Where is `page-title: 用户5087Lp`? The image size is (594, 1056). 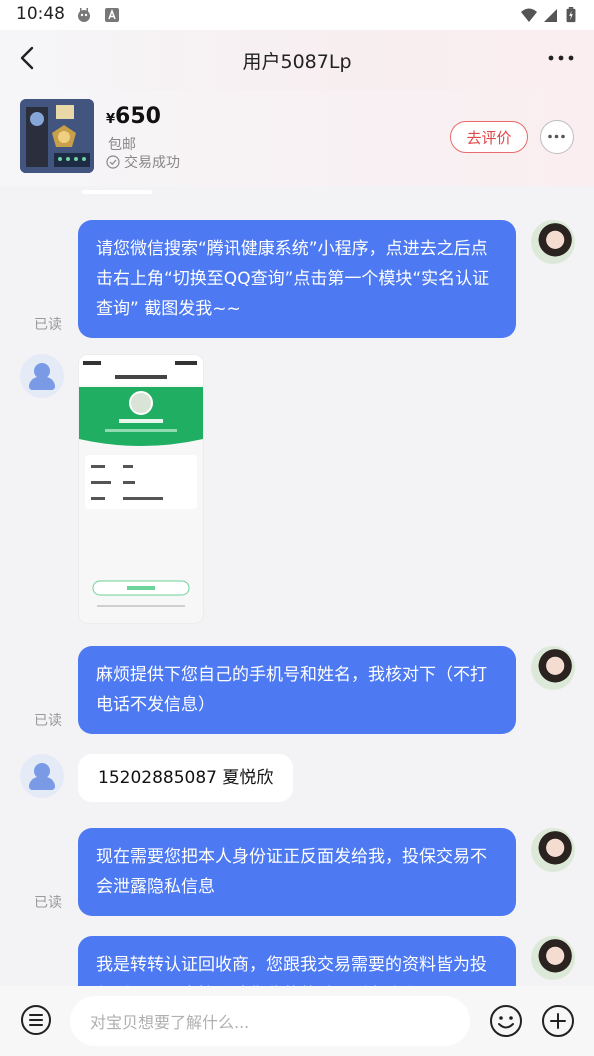 page-title: 用户5087Lp is located at coordinates (297, 62).